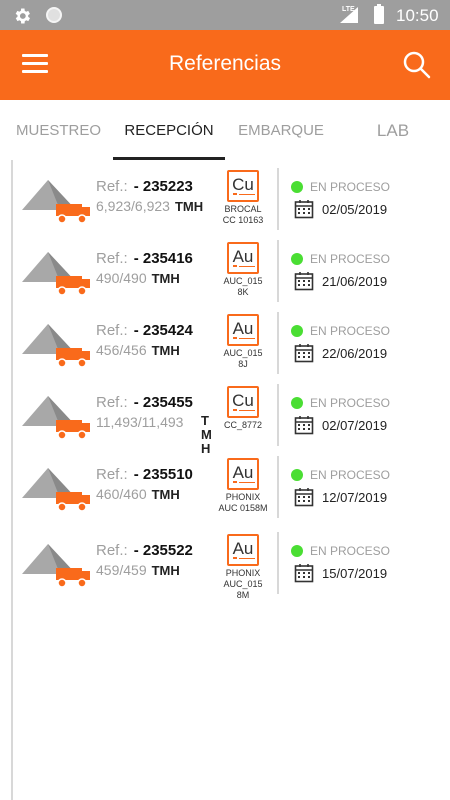 Image resolution: width=450 pixels, height=800 pixels. What do you see at coordinates (243, 584) in the screenshot?
I see `element-name: PHONIX AUC_015 8M` at bounding box center [243, 584].